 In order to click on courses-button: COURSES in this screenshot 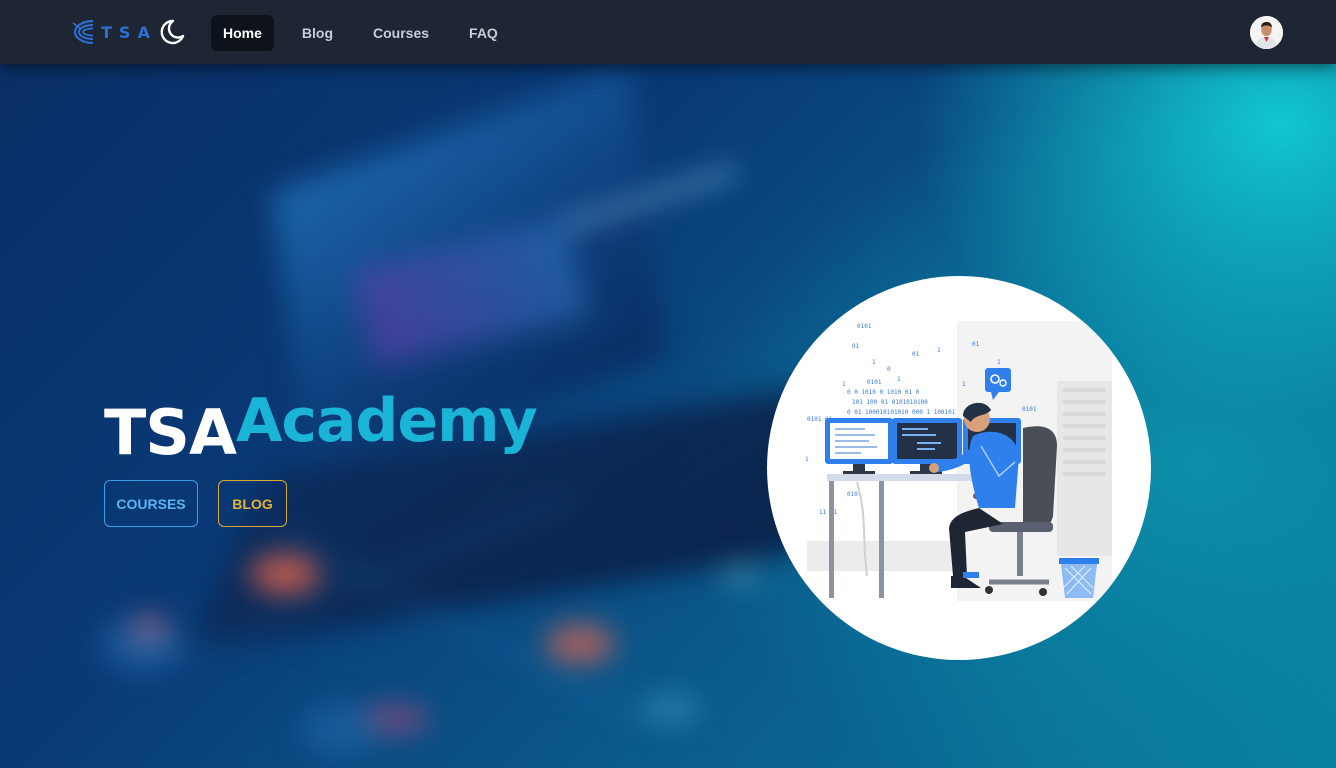, I will do `click(151, 503)`.